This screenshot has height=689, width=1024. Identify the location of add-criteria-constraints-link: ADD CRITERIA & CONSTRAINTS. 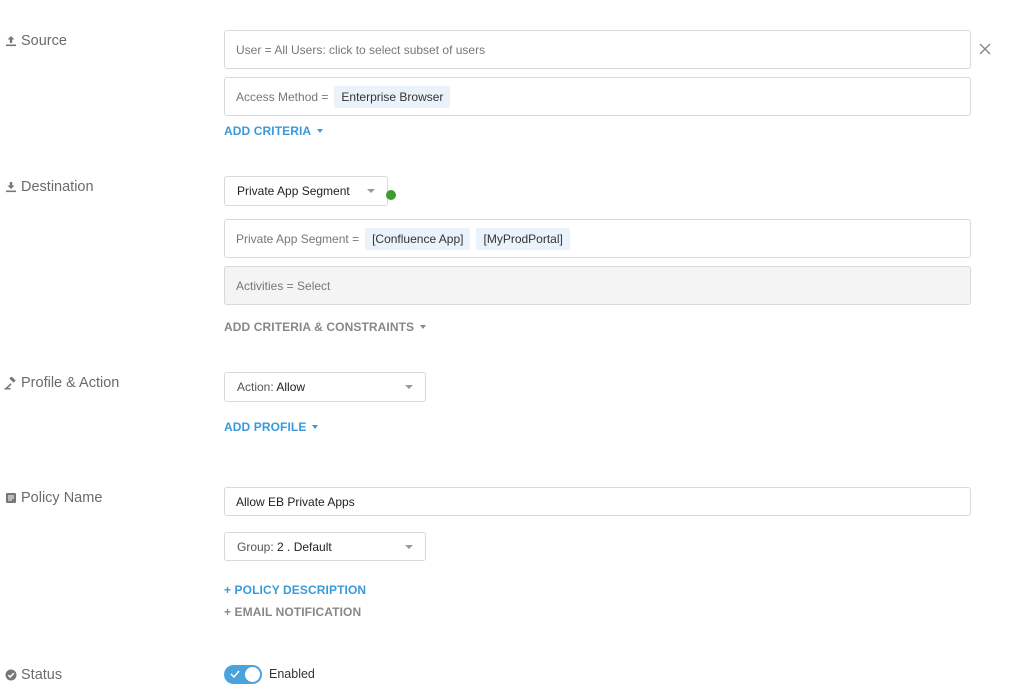
(325, 327).